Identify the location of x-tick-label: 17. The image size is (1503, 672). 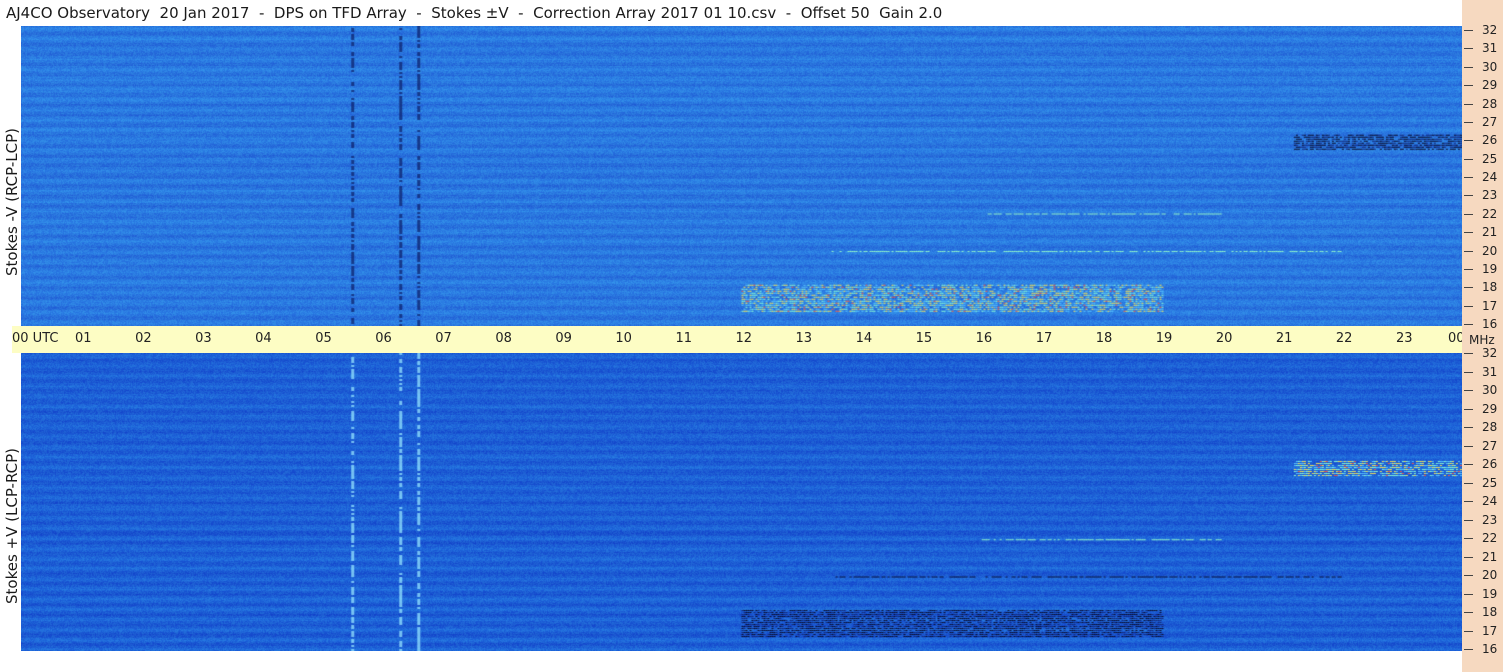
(1044, 338).